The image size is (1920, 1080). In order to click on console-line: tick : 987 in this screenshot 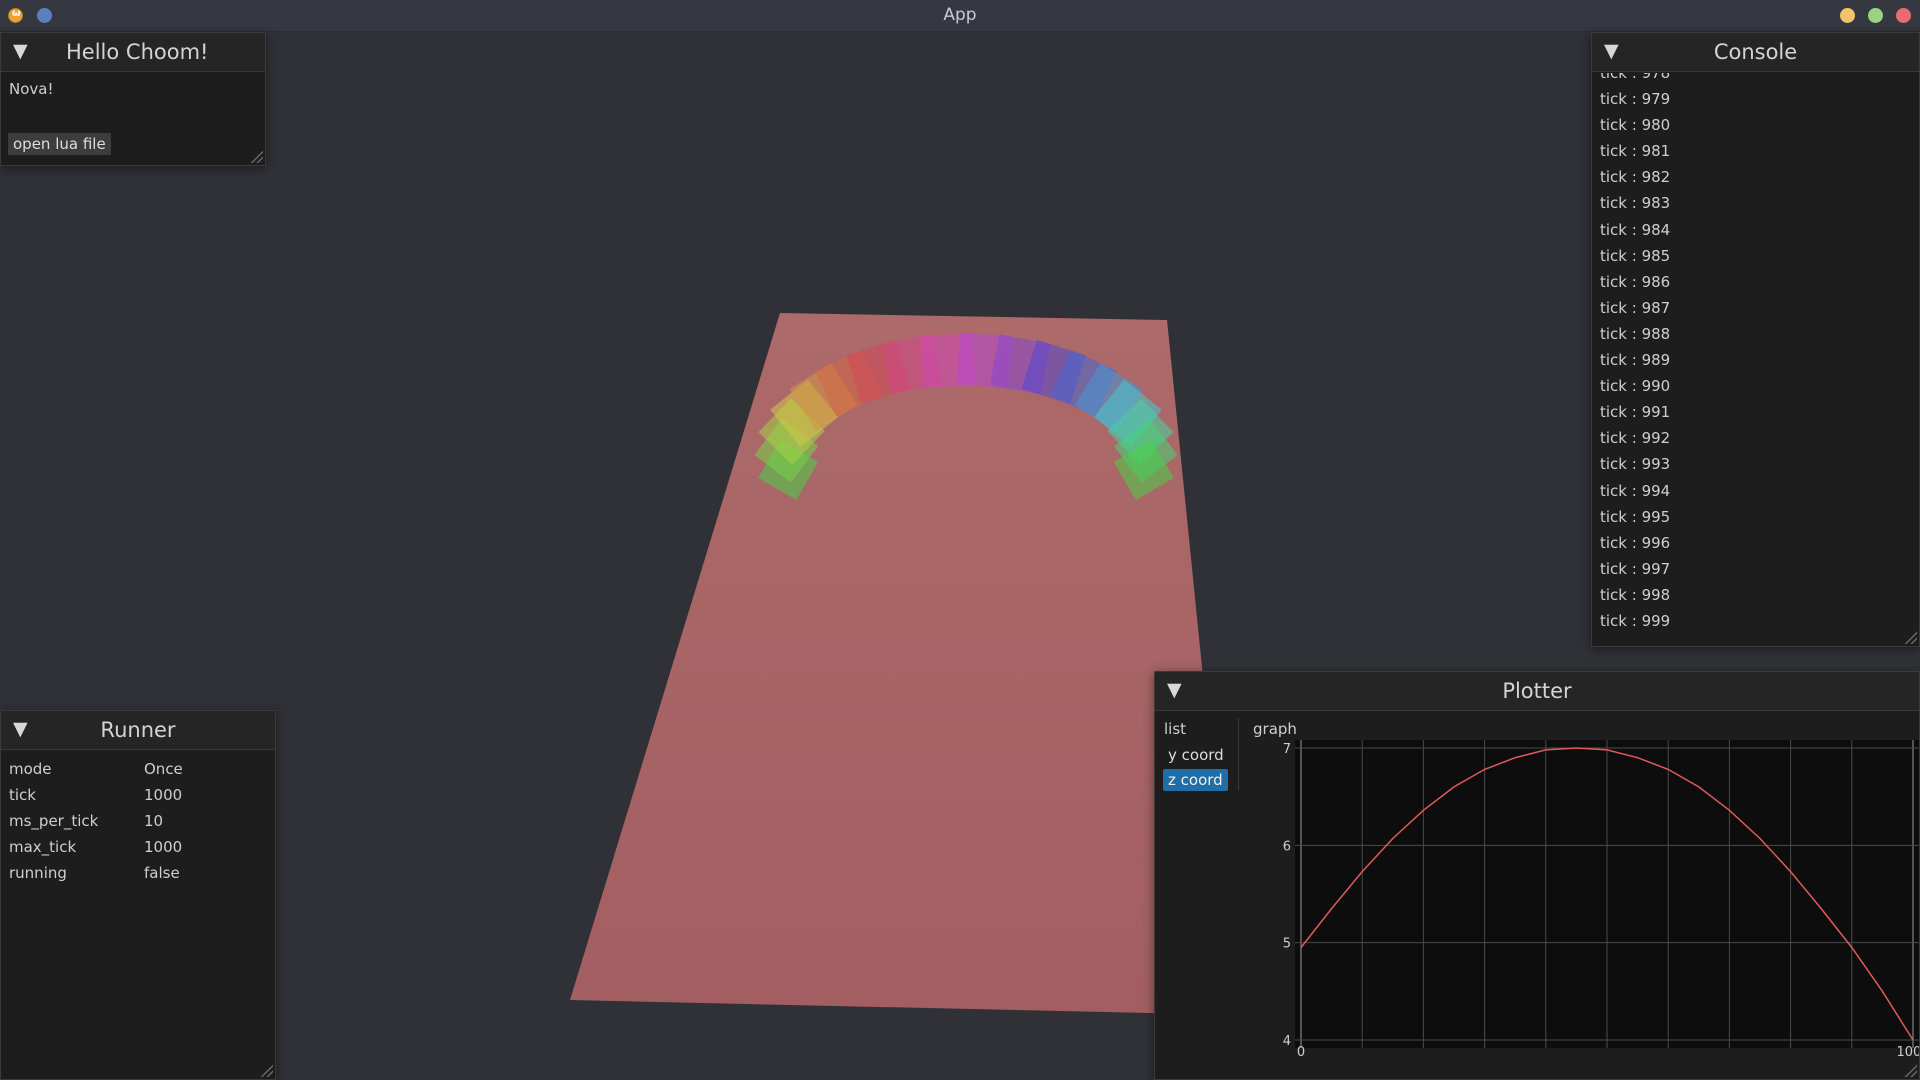, I will do `click(1635, 307)`.